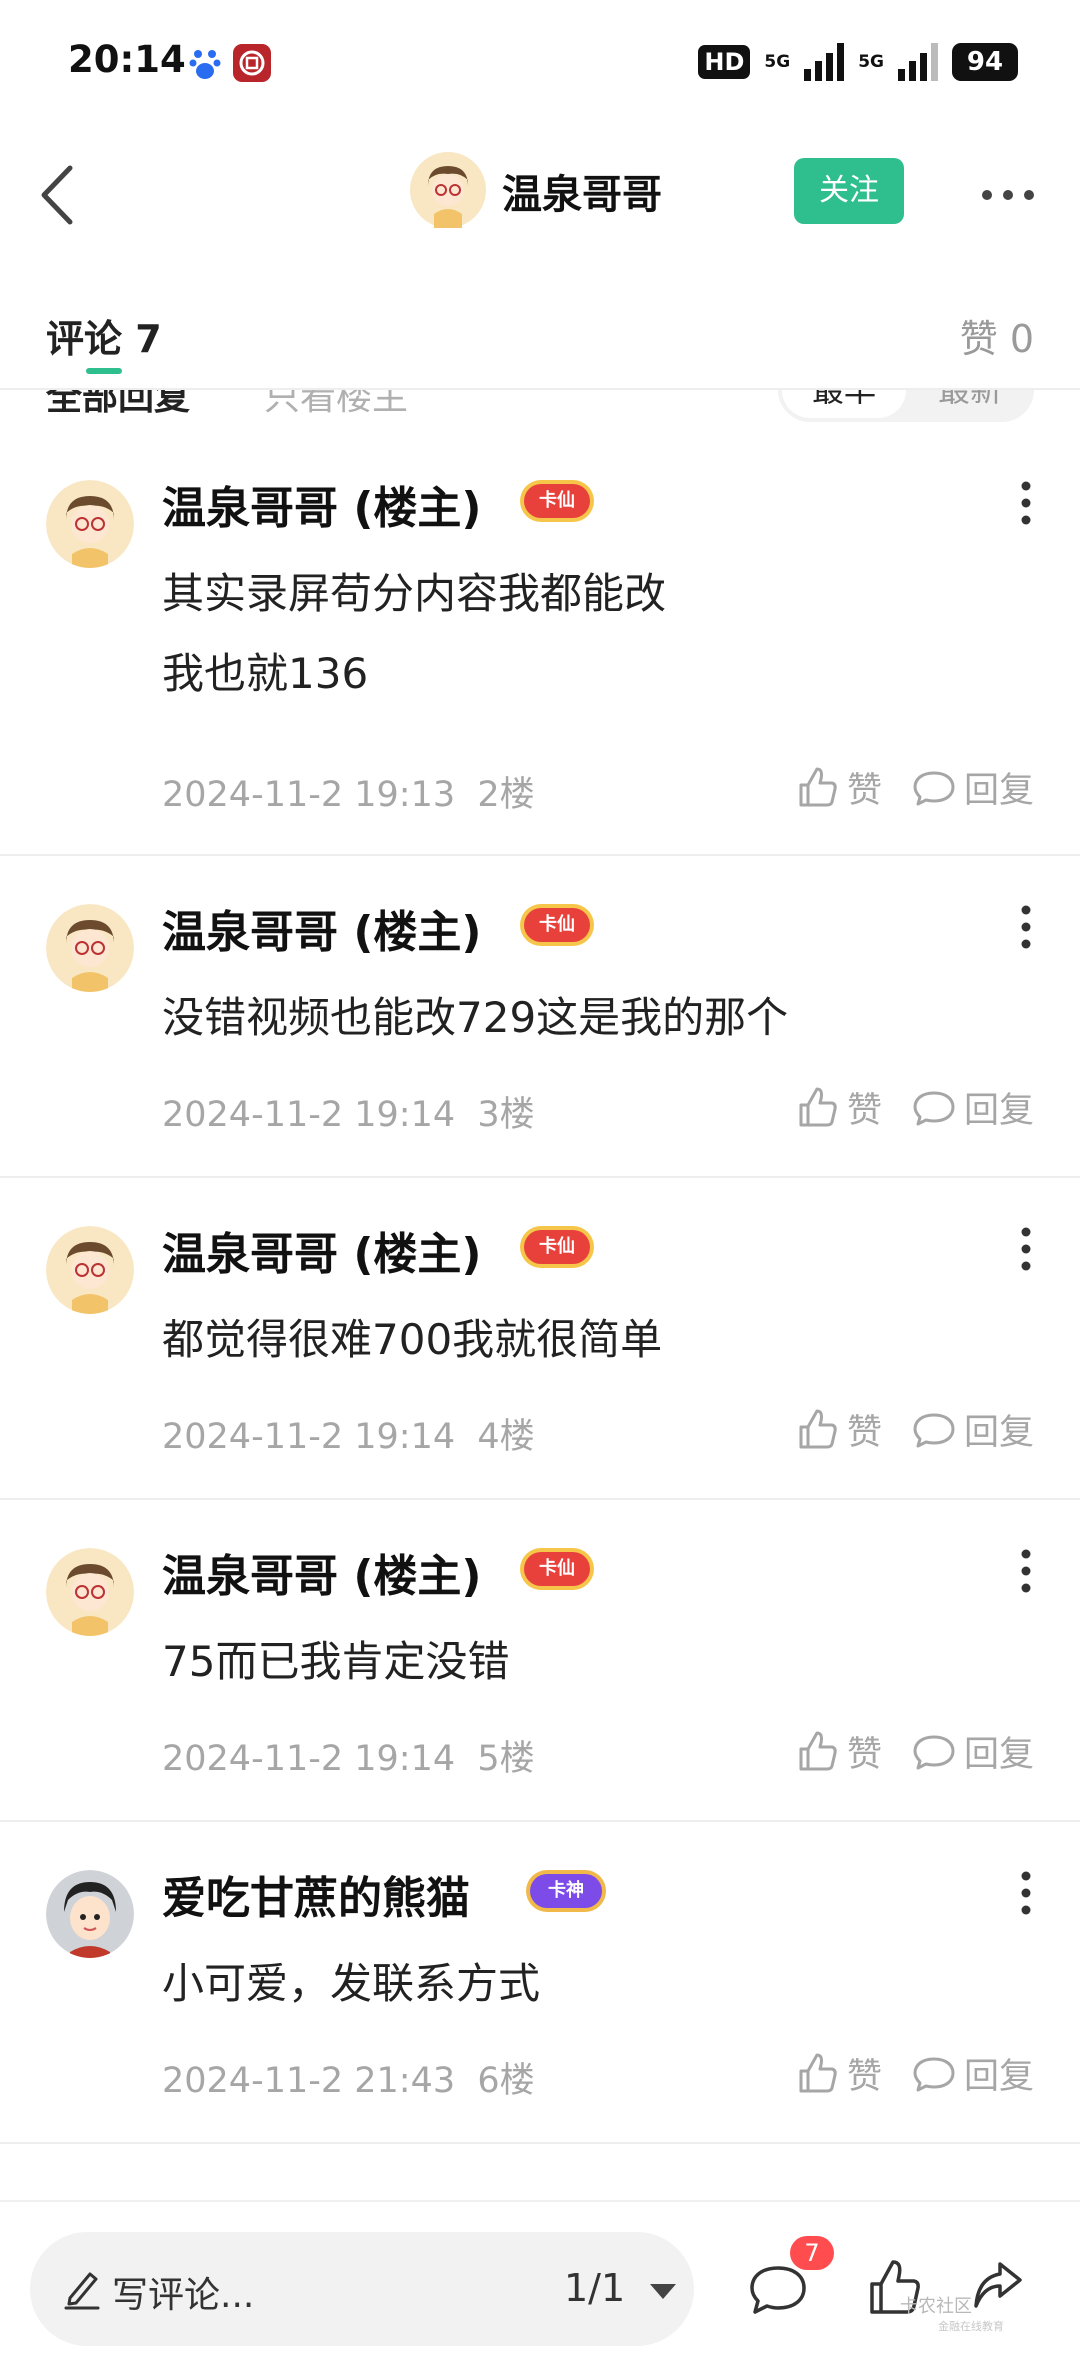  I want to click on sim2-signal-icon, so click(918, 62).